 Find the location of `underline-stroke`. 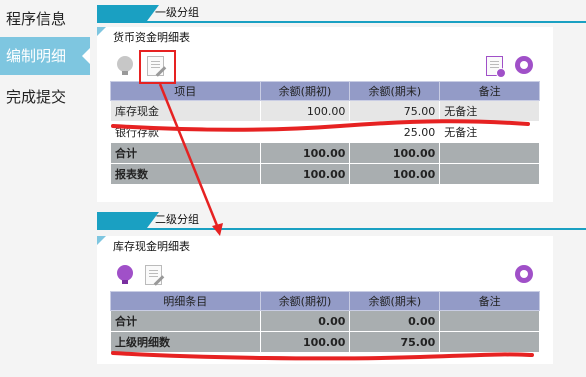

underline-stroke is located at coordinates (322, 356).